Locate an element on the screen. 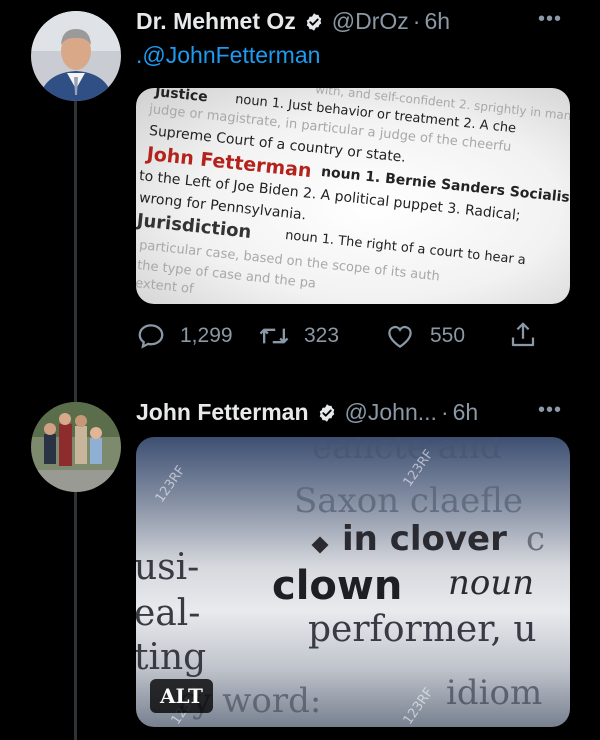 Image resolution: width=600 pixels, height=740 pixels. dict-line: ealicte and is located at coordinates (407, 452).